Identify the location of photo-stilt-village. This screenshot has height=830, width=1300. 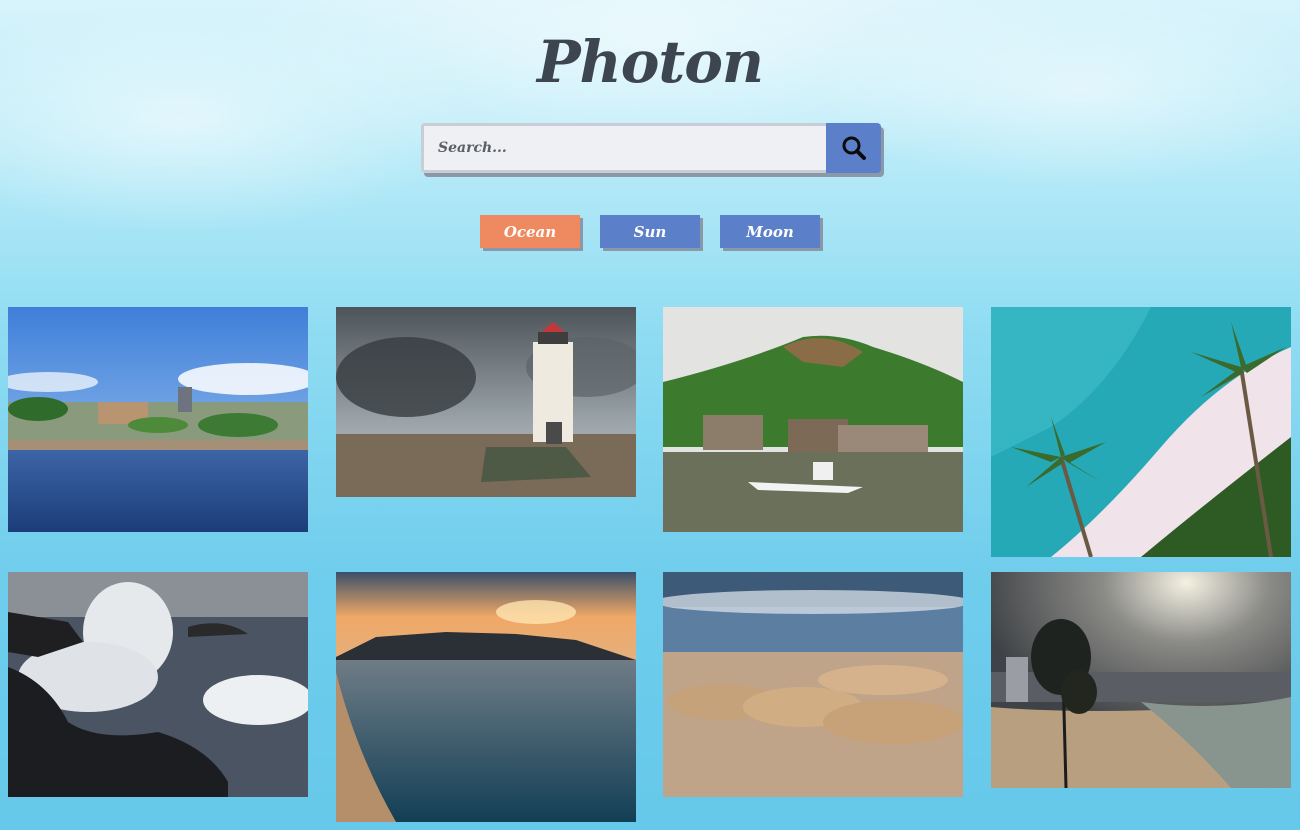
(813, 419).